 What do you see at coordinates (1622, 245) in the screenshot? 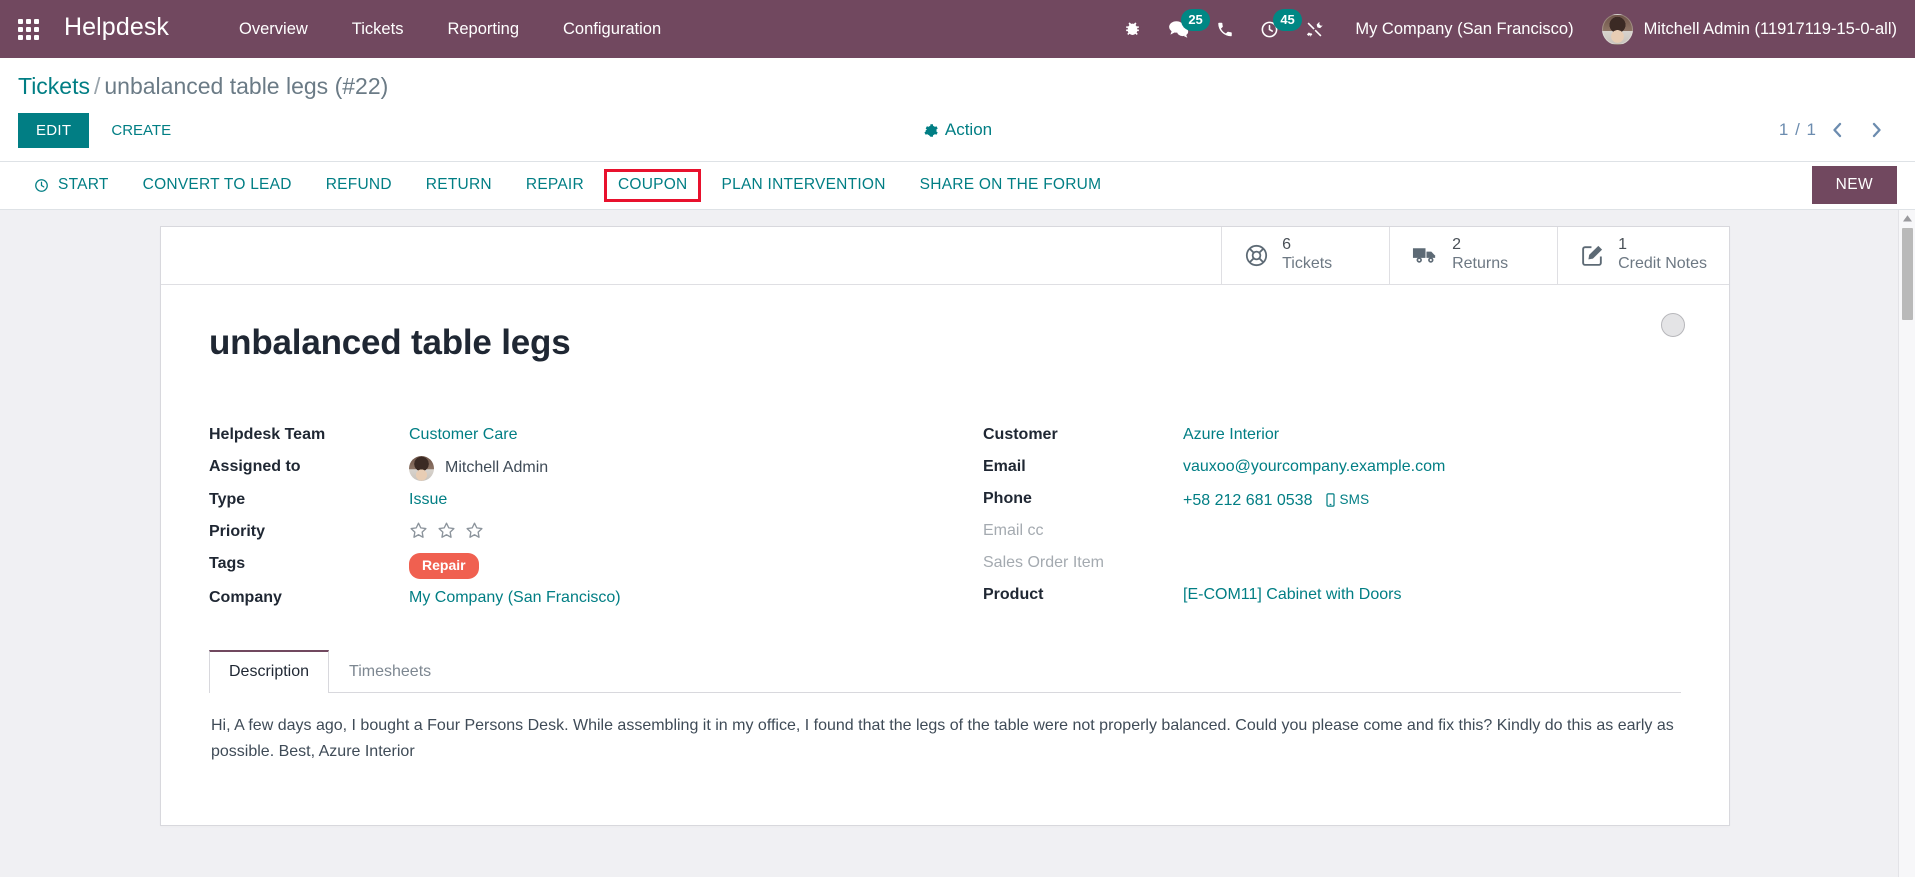
I see `stat-value-credit-notes: 1` at bounding box center [1622, 245].